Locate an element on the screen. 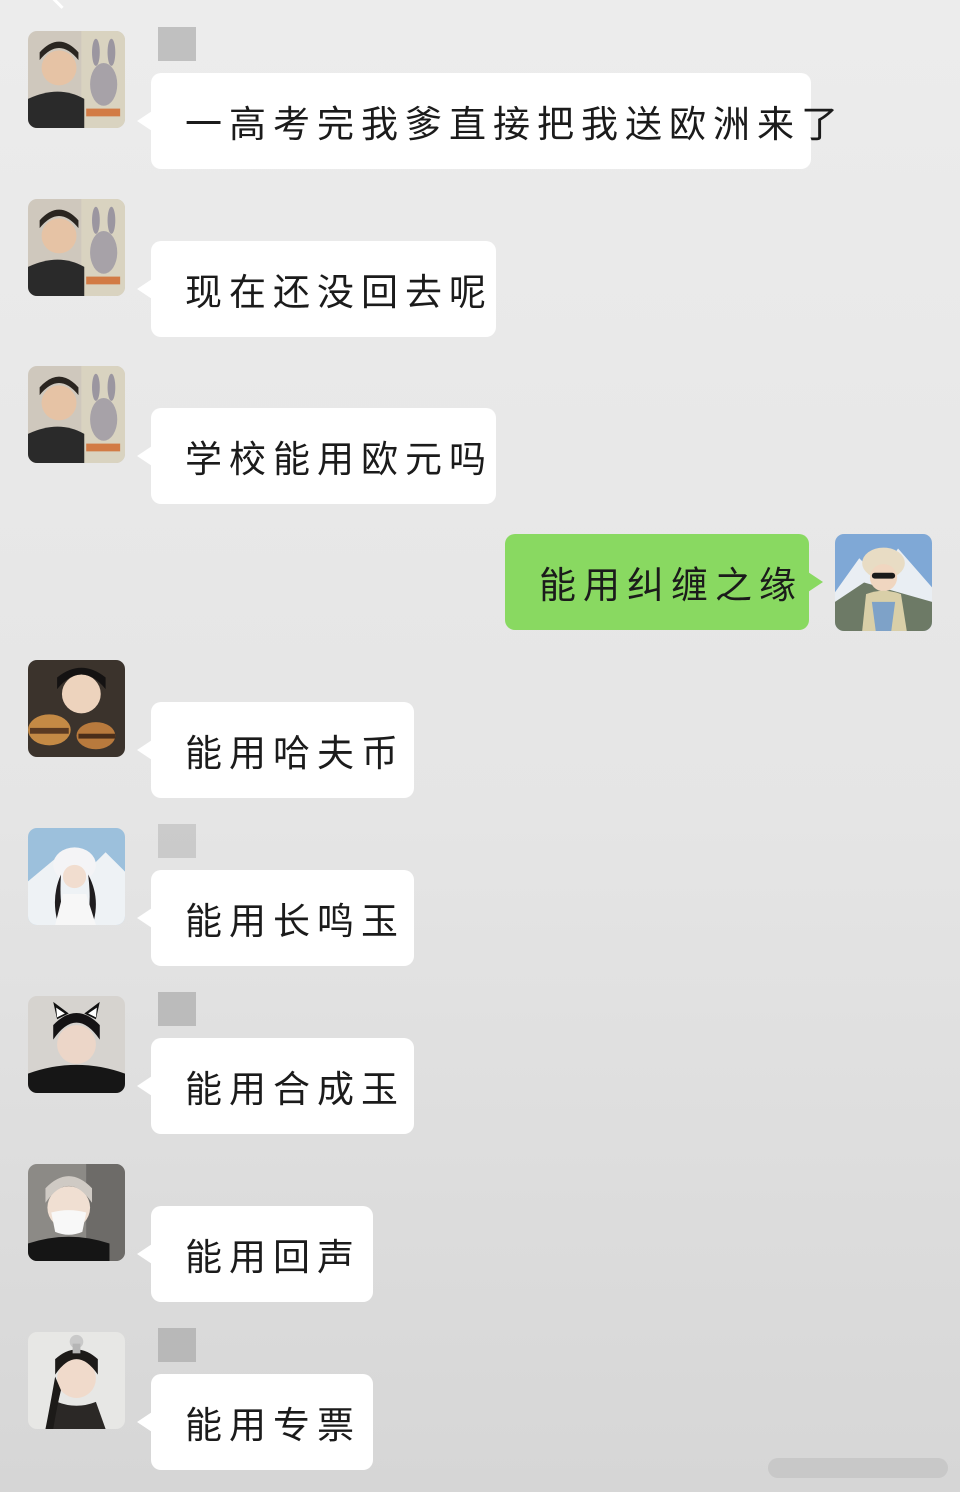 This screenshot has height=1492, width=960. avatar-boy-cat-ears is located at coordinates (76, 1044).